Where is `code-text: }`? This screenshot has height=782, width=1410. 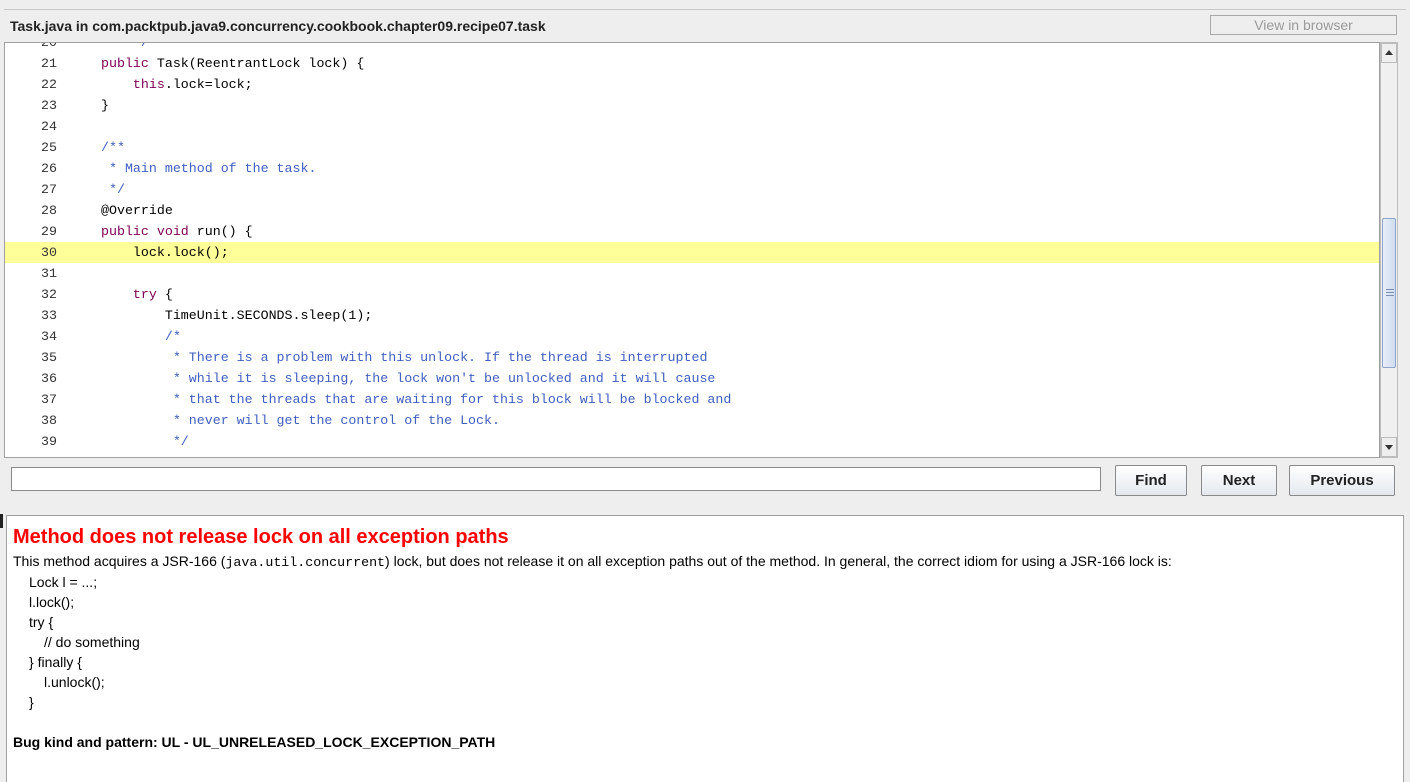 code-text: } is located at coordinates (105, 105).